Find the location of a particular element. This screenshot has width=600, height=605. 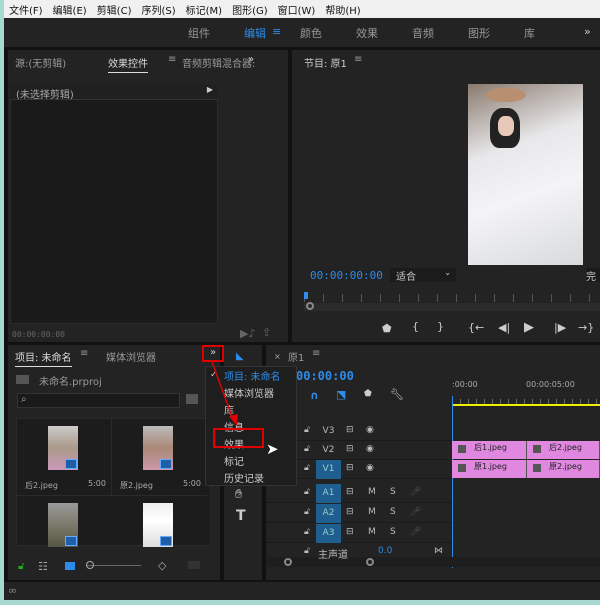

play-icon: ▶ is located at coordinates (529, 327).